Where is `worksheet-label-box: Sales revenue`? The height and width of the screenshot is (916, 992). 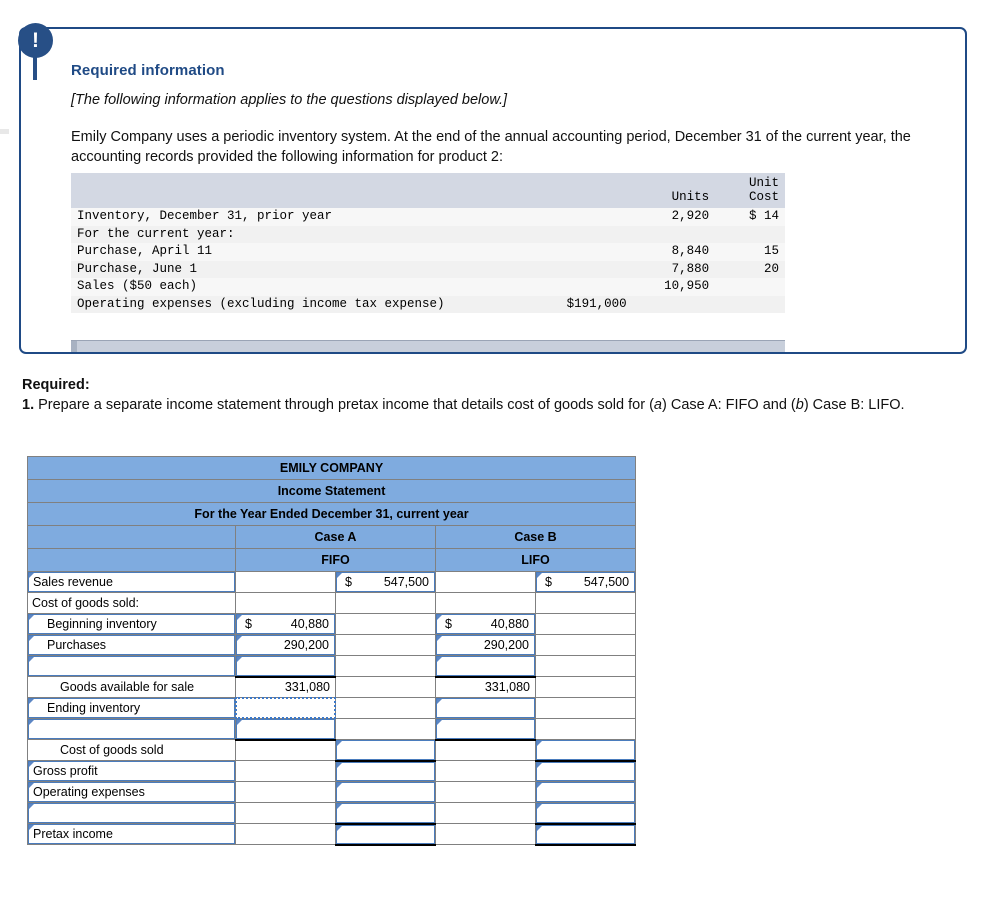
worksheet-label-box: Sales revenue is located at coordinates (131, 582).